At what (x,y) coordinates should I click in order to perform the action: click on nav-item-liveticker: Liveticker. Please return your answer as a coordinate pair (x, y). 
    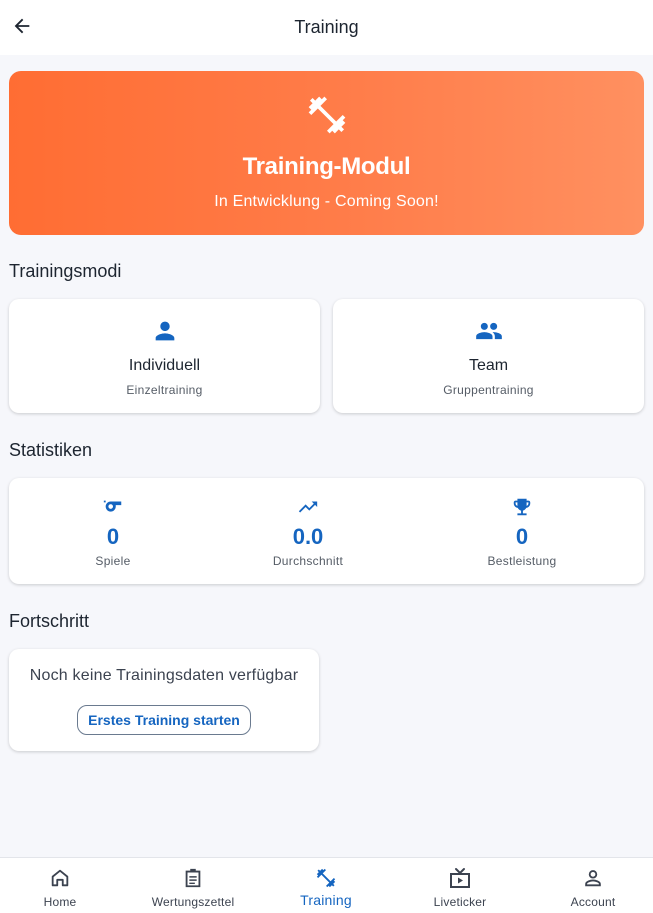
    Looking at the image, I should click on (460, 885).